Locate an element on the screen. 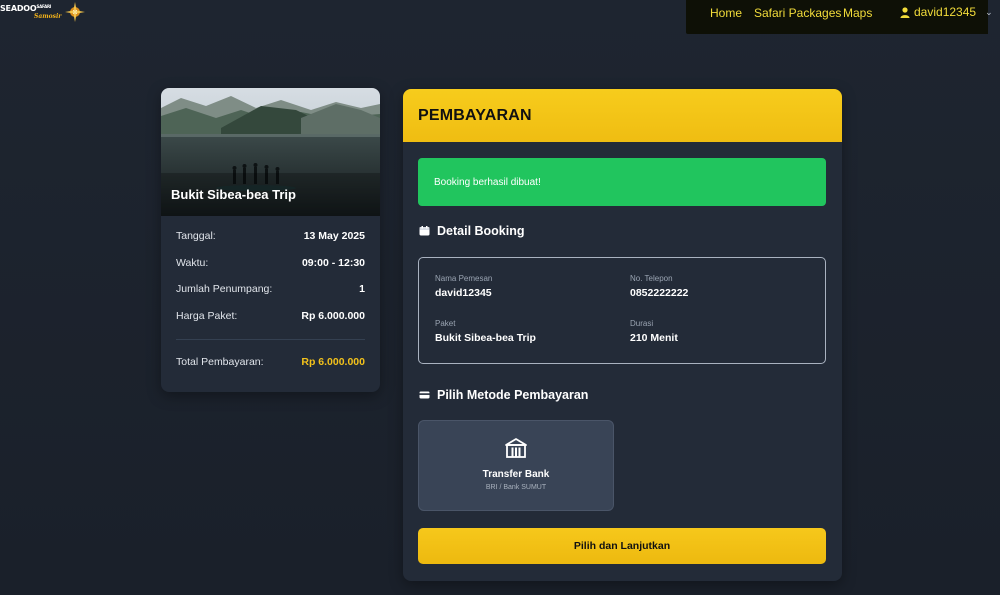  summary-value: 09:00 - 12:30 is located at coordinates (333, 262).